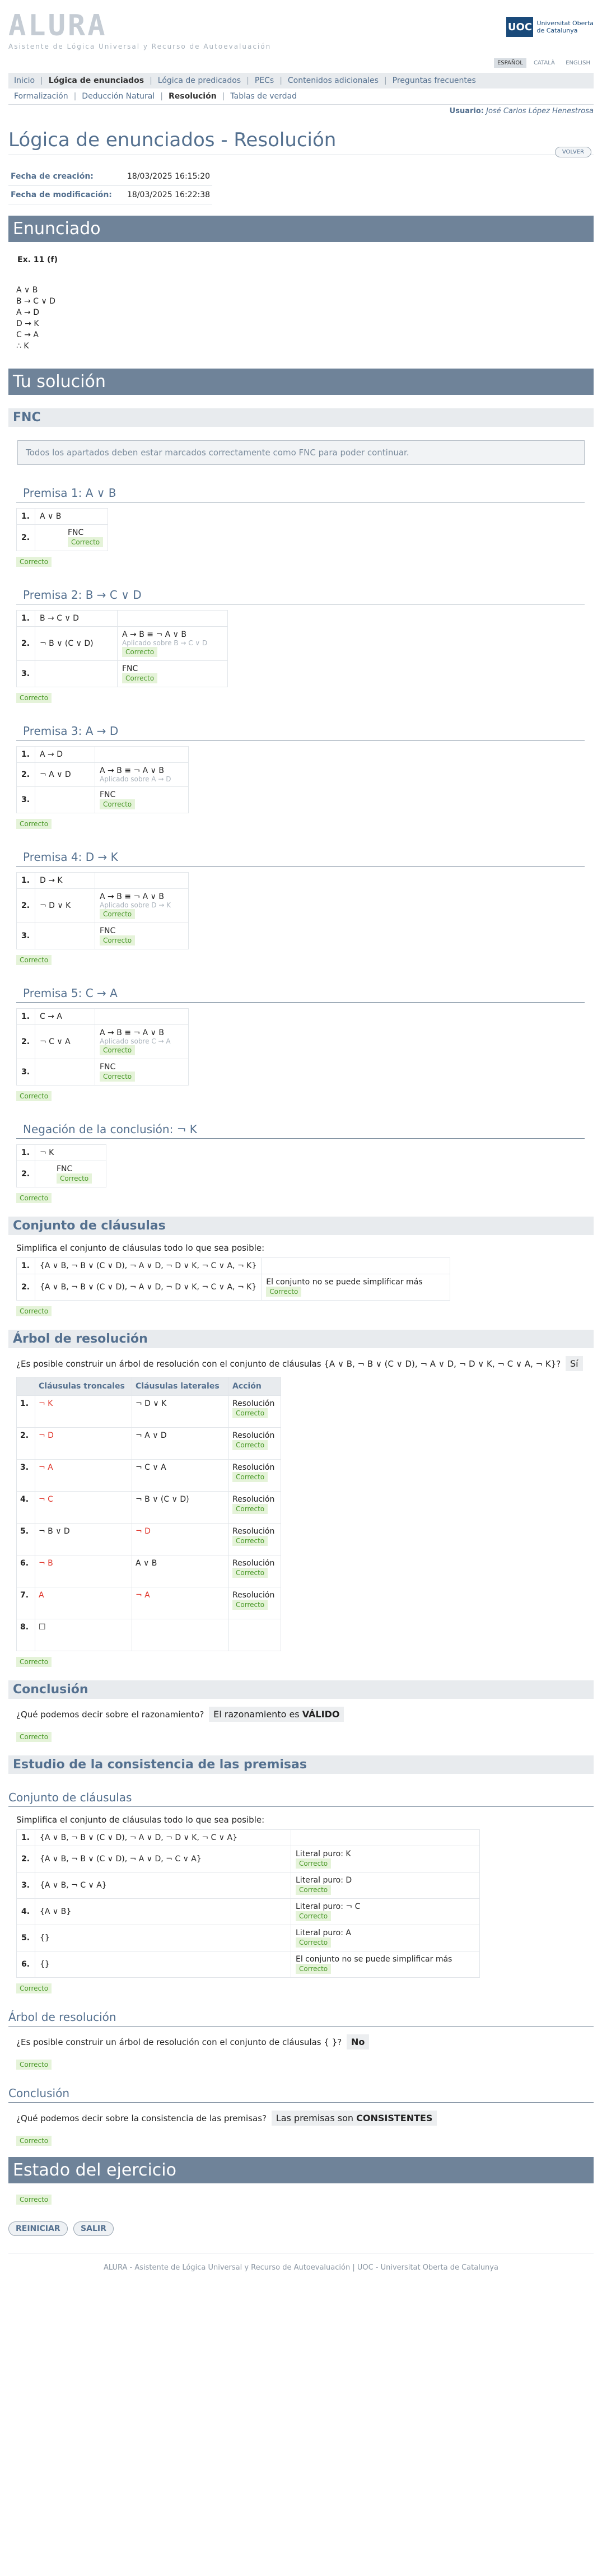 The height and width of the screenshot is (2576, 602). What do you see at coordinates (28, 334) in the screenshot?
I see `premise-item: C → A` at bounding box center [28, 334].